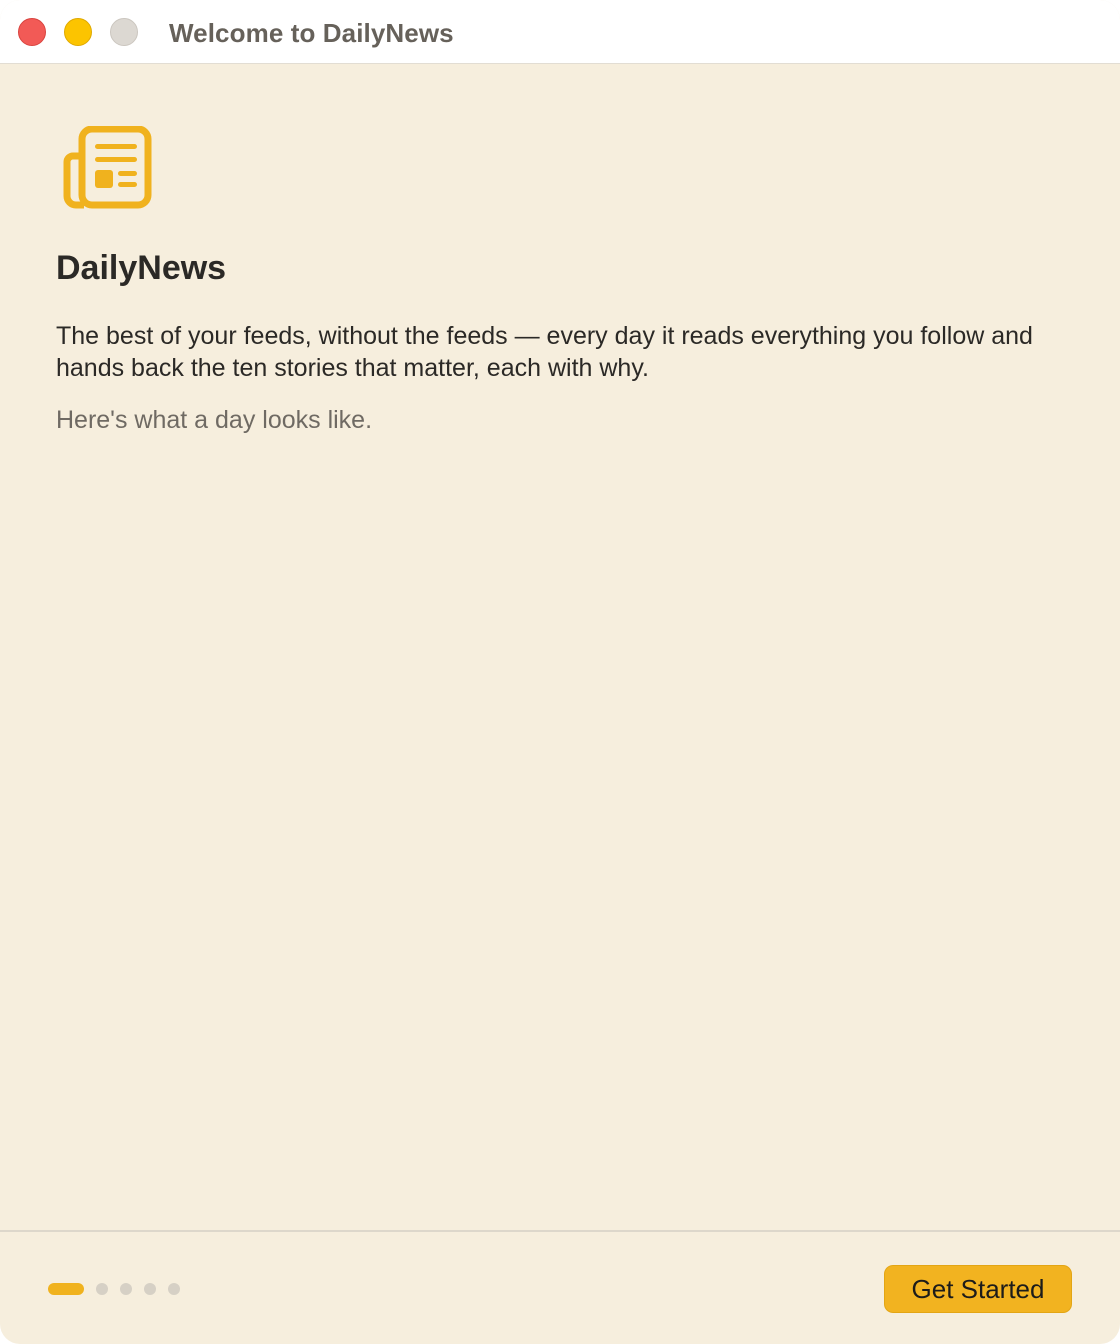 The width and height of the screenshot is (1120, 1344). What do you see at coordinates (978, 1289) in the screenshot?
I see `get-started-button: Get Started` at bounding box center [978, 1289].